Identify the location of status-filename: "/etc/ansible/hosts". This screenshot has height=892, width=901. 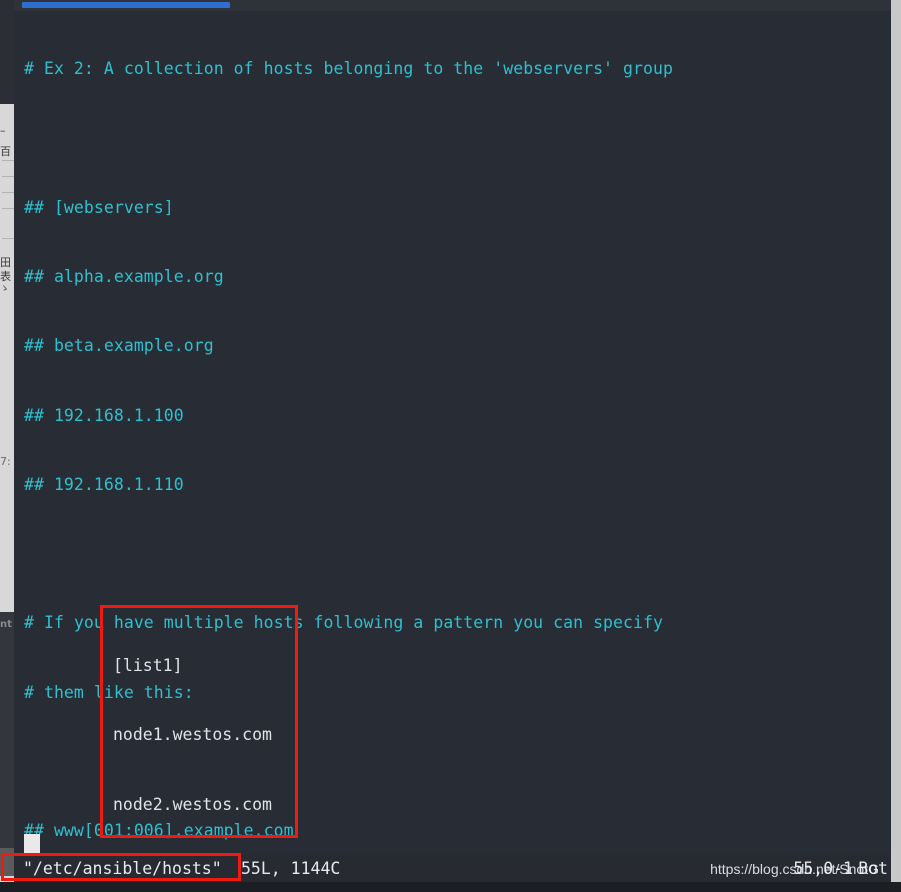
(122, 868).